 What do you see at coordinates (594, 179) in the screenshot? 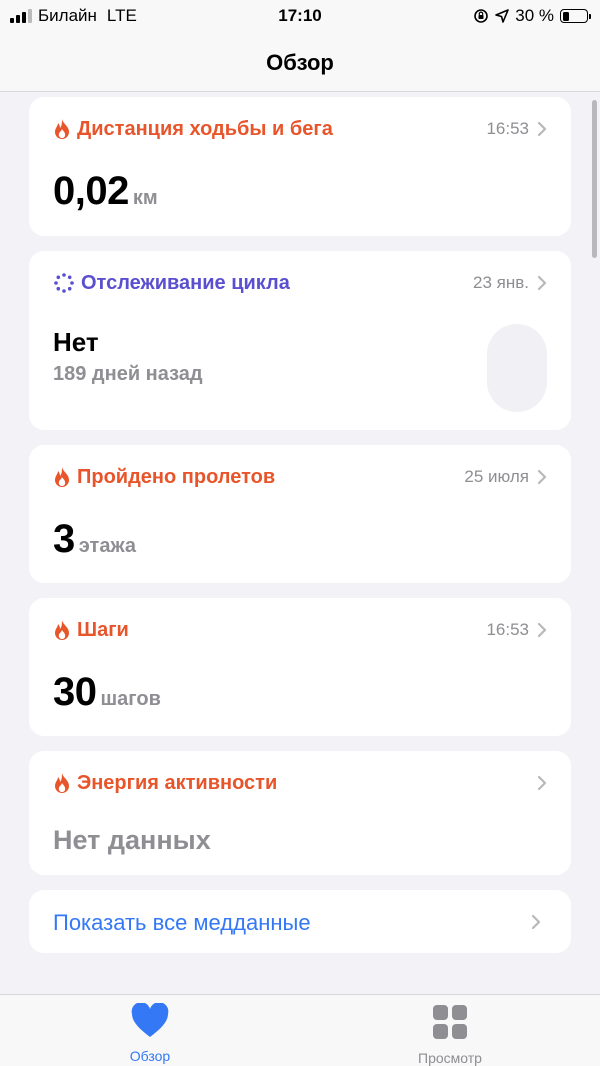
I see `scrollbar` at bounding box center [594, 179].